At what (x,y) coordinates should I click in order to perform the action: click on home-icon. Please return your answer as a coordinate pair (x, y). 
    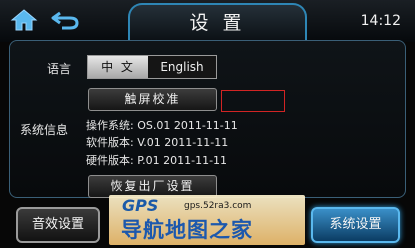
    Looking at the image, I should click on (24, 20).